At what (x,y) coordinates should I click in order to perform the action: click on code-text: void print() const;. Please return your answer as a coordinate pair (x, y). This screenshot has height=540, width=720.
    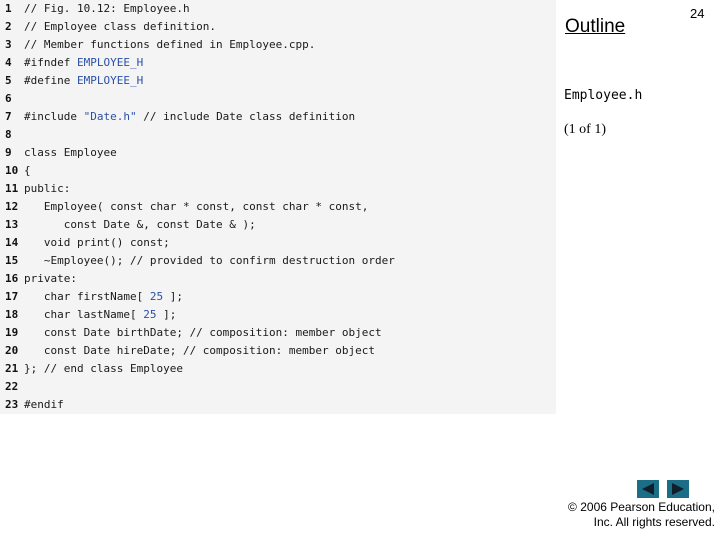
    Looking at the image, I should click on (97, 243).